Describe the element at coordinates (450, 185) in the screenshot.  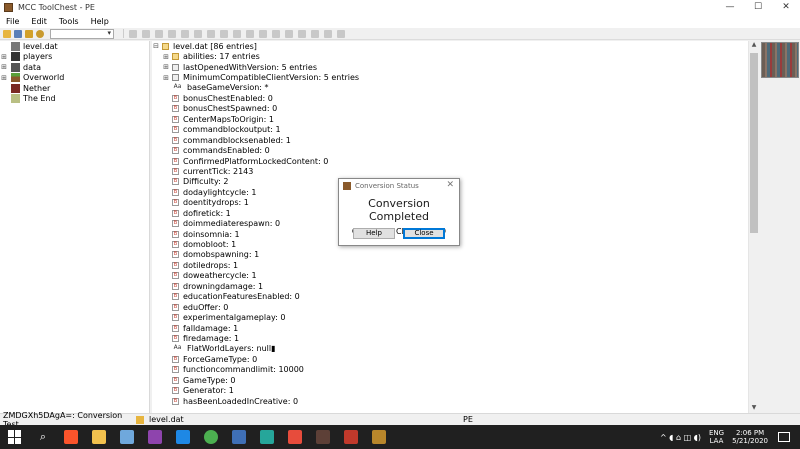
I see `dialog-close-icon: ✕` at that location.